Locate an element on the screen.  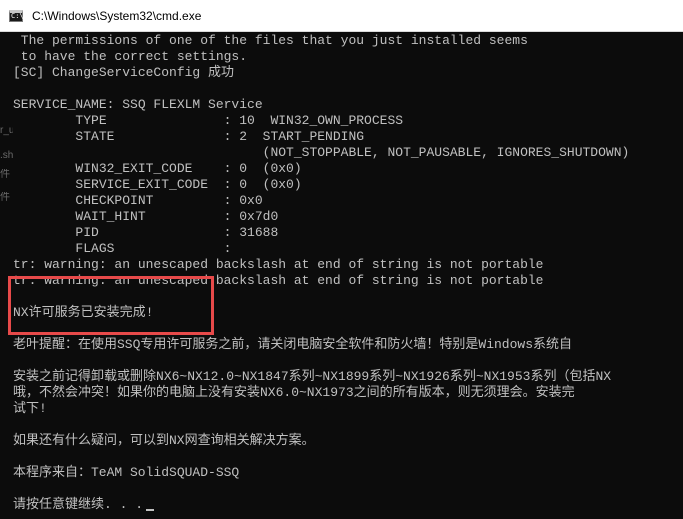
background-sliver: .sh is located at coordinates (6, 155).